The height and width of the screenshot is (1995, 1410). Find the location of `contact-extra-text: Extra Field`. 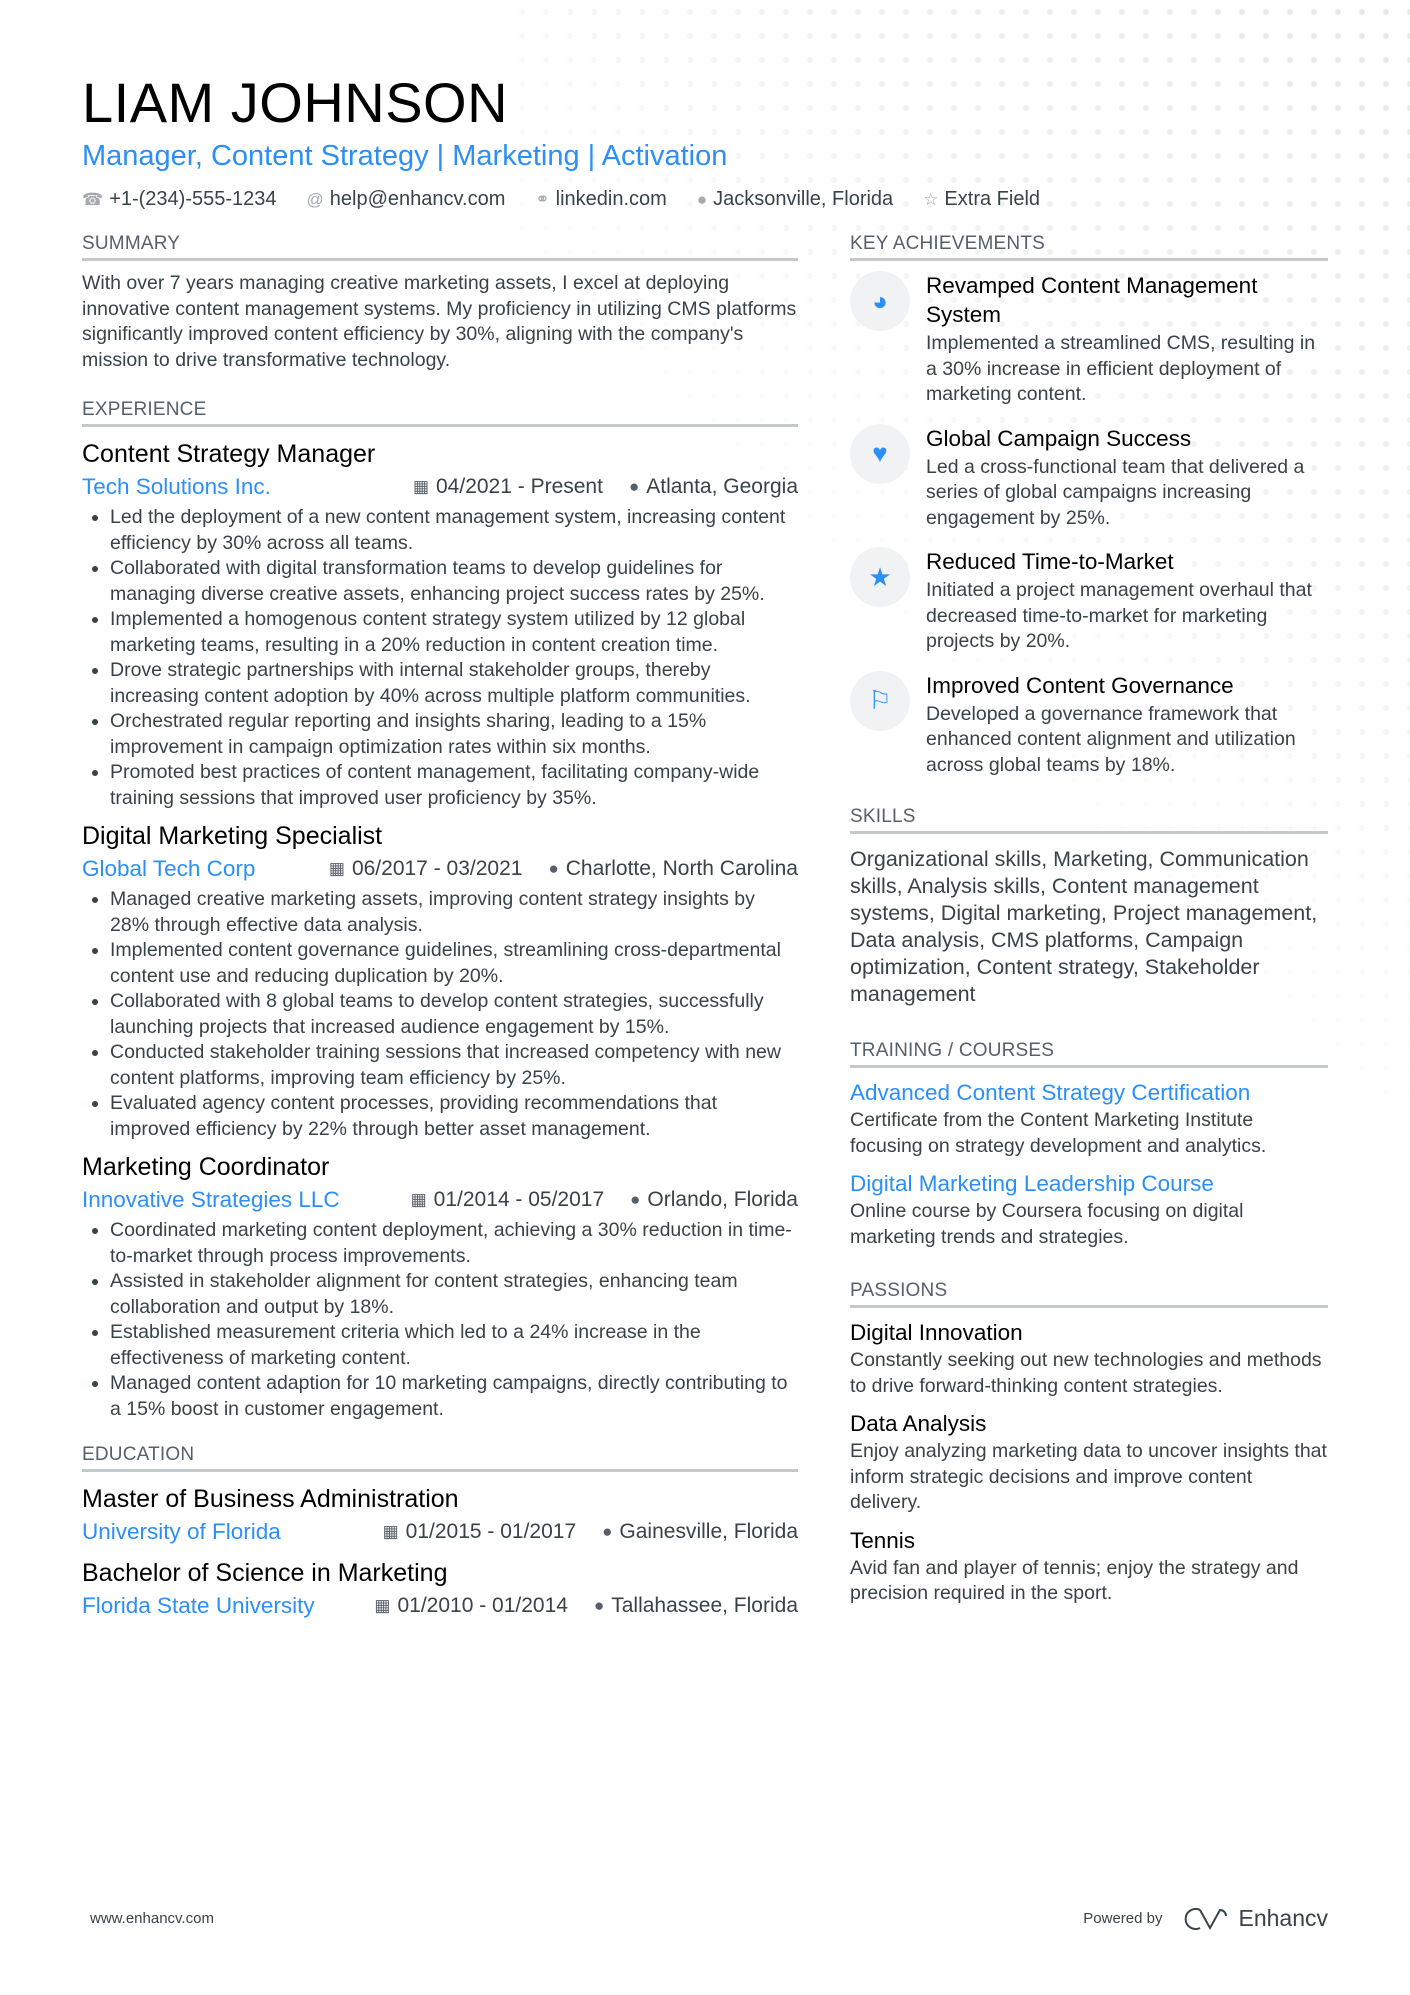

contact-extra-text: Extra Field is located at coordinates (992, 199).